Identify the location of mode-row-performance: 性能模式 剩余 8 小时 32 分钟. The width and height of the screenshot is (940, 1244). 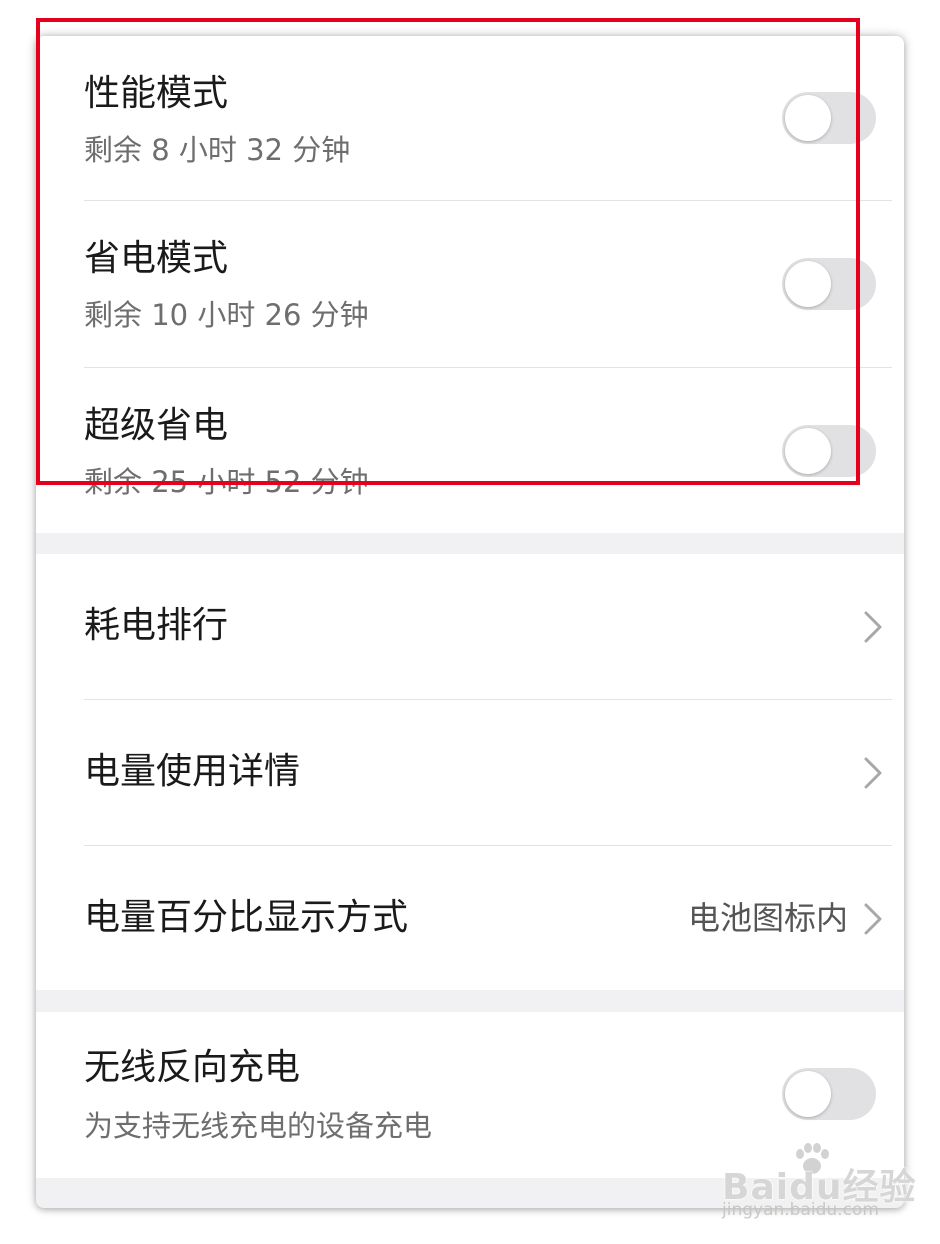
(470, 118).